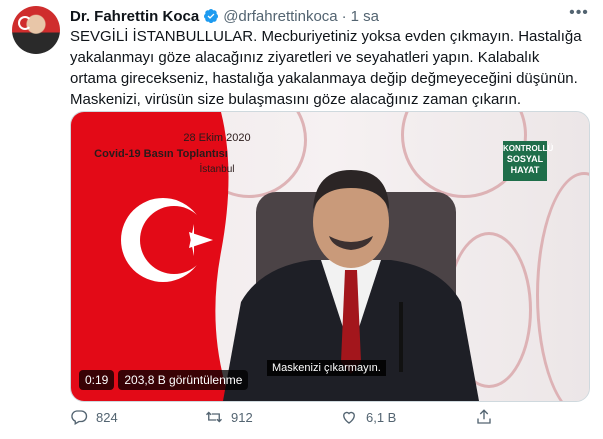 This screenshot has height=439, width=603. Describe the element at coordinates (161, 154) in the screenshot. I see `video-overlay-title: Covid-19 Basın Toplantısı` at that location.